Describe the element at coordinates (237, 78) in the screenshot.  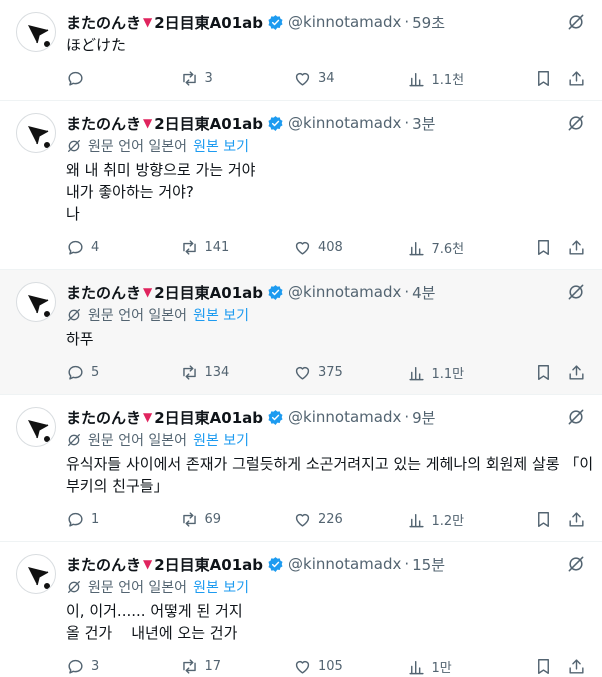
I see `repost-button: 3` at that location.